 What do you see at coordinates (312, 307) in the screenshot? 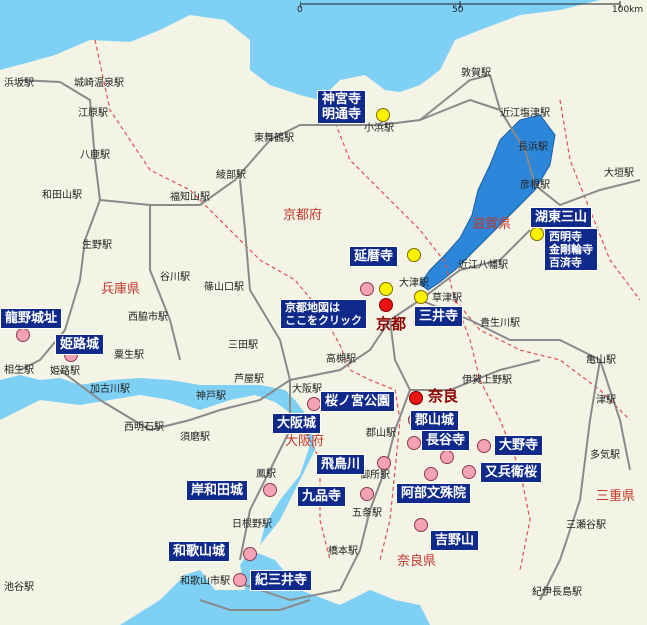
I see `label-line: 京都地図は` at bounding box center [312, 307].